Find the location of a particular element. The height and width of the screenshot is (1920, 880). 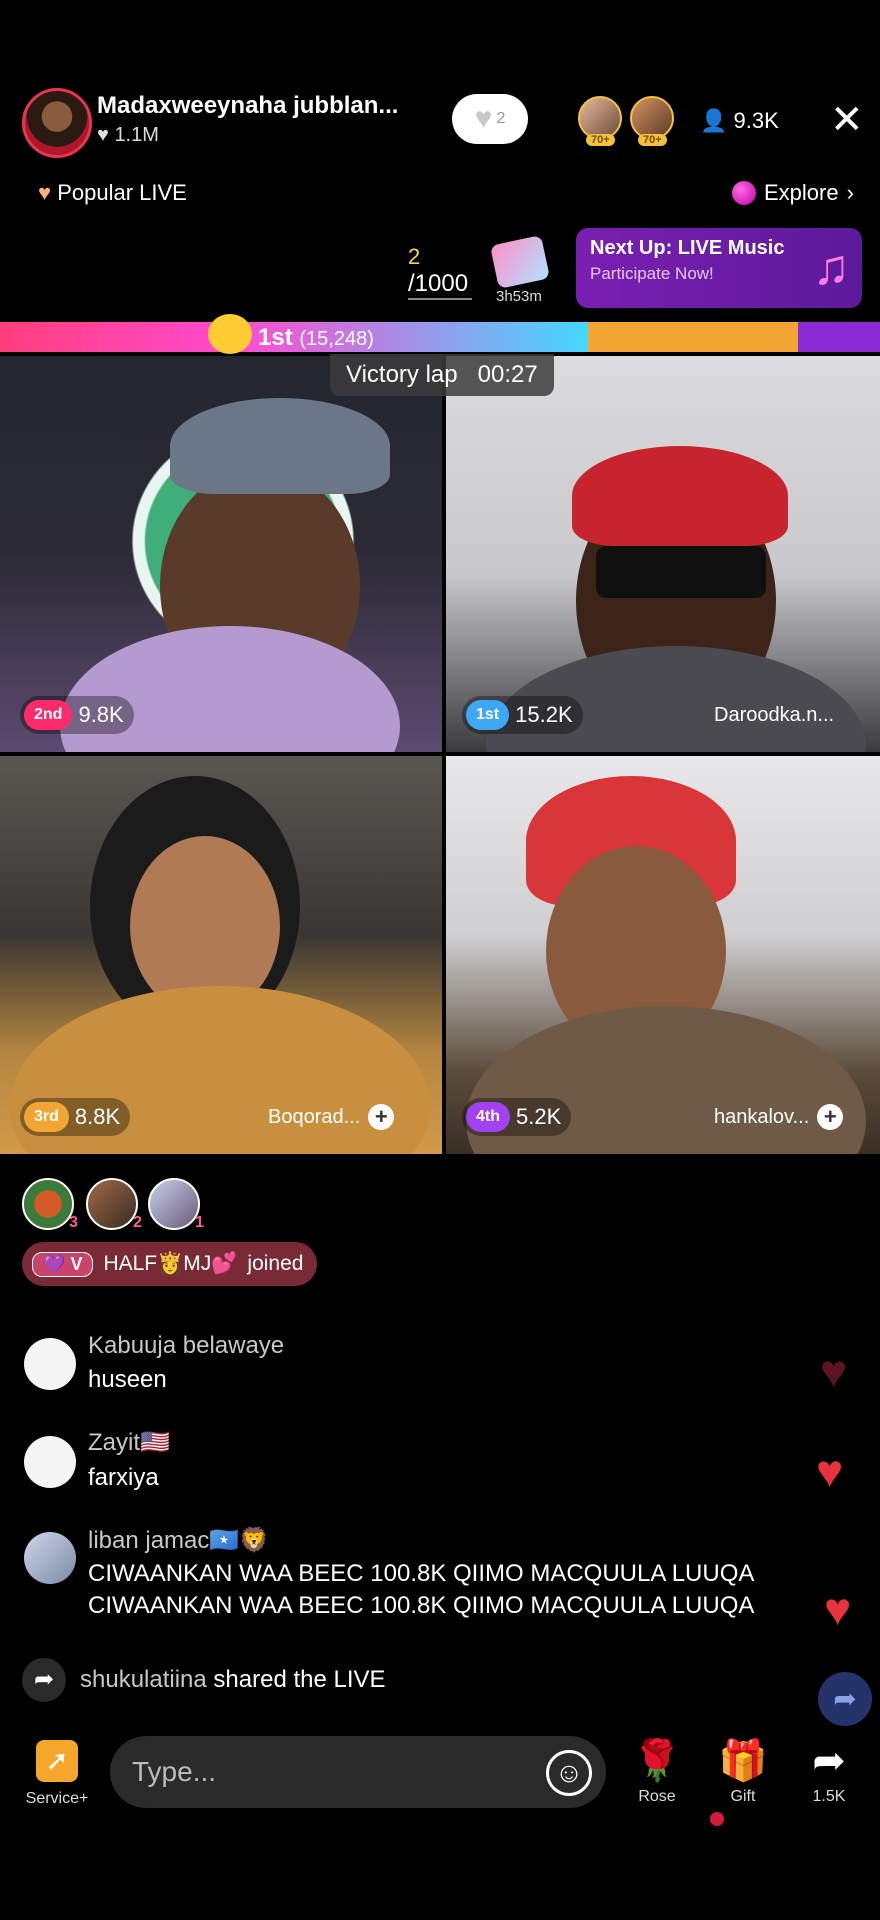

participant-score: 3rd 8.8K is located at coordinates (75, 1117).